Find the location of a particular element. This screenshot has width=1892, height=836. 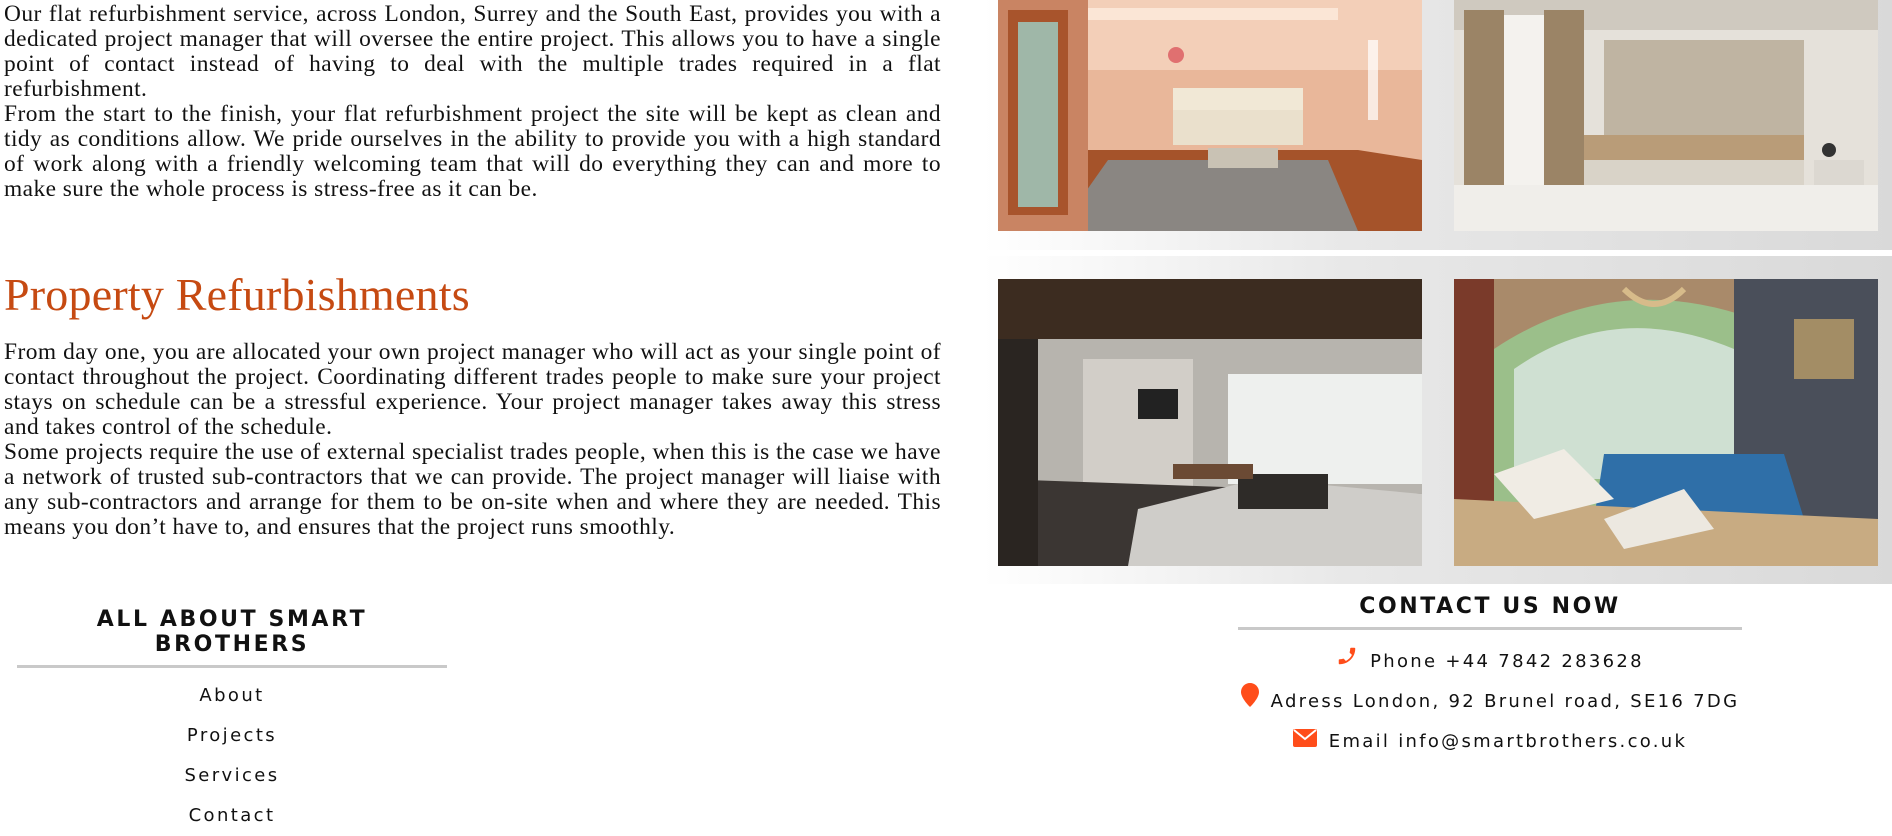

contact-email: Email info@smartbrothers.co.uk is located at coordinates (1490, 742).